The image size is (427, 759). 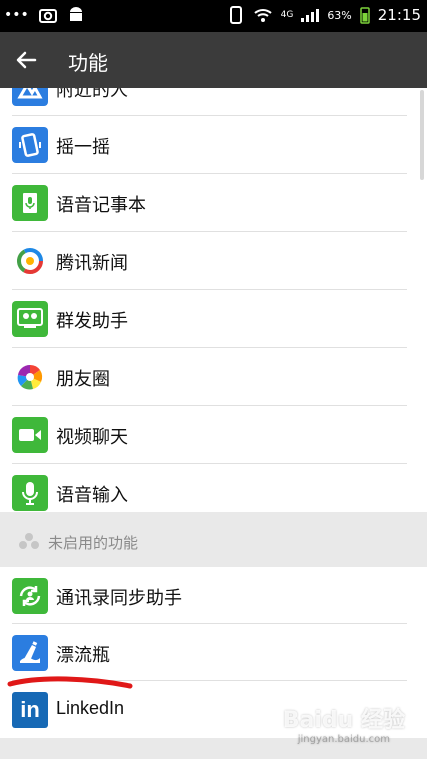 What do you see at coordinates (213, 202) in the screenshot?
I see `list-item-voice-notebook: 语音记事本` at bounding box center [213, 202].